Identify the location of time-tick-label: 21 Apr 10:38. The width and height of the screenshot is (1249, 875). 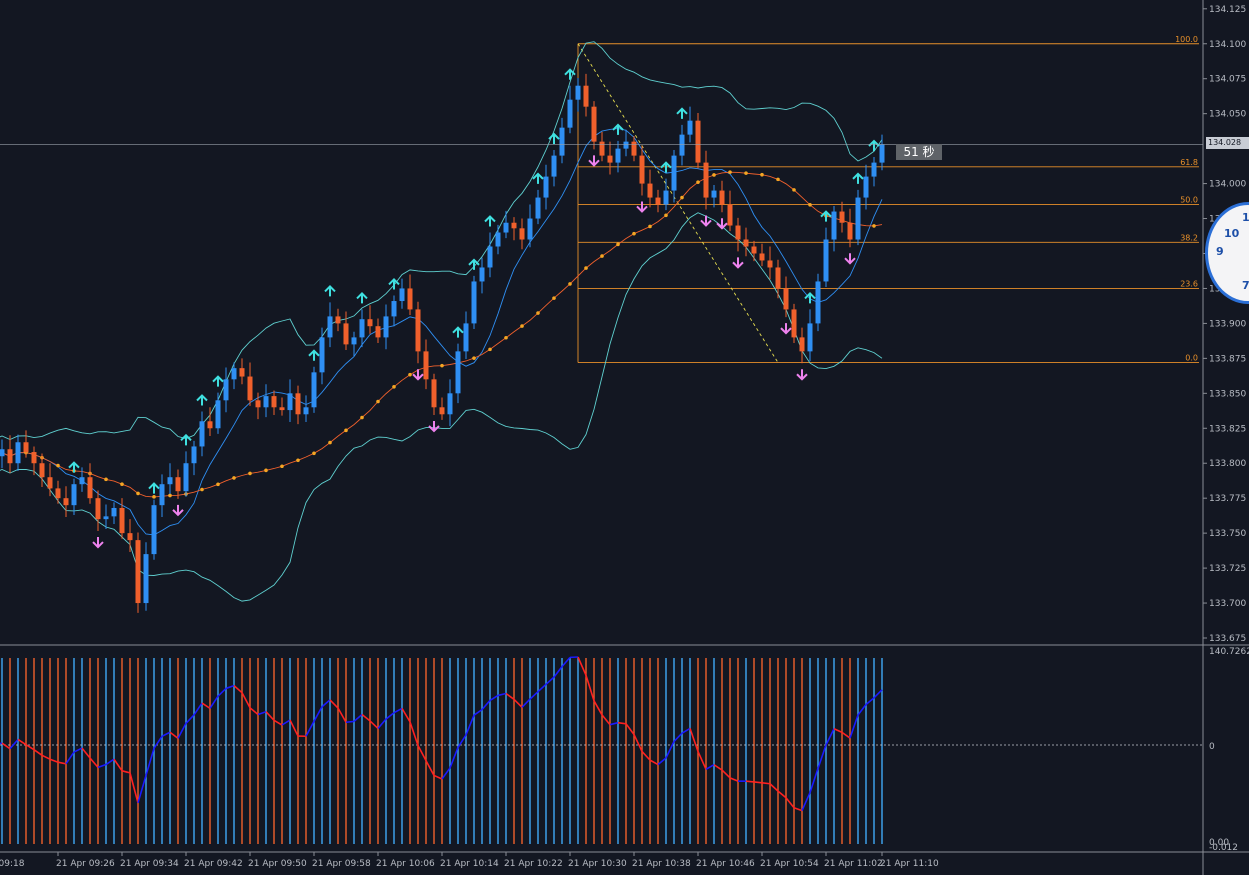
(661, 864).